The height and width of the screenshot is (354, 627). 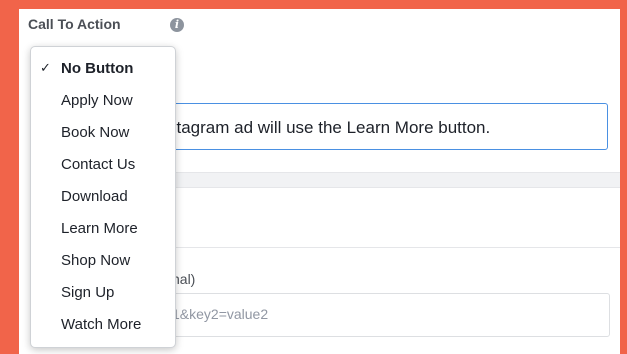 I want to click on menu-item-sign-up: Sign Up, so click(x=103, y=293).